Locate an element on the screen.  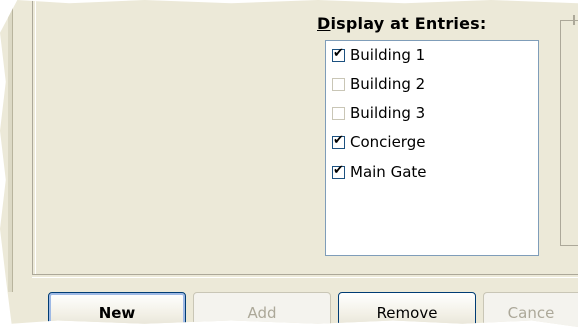
new-button: New is located at coordinates (117, 309).